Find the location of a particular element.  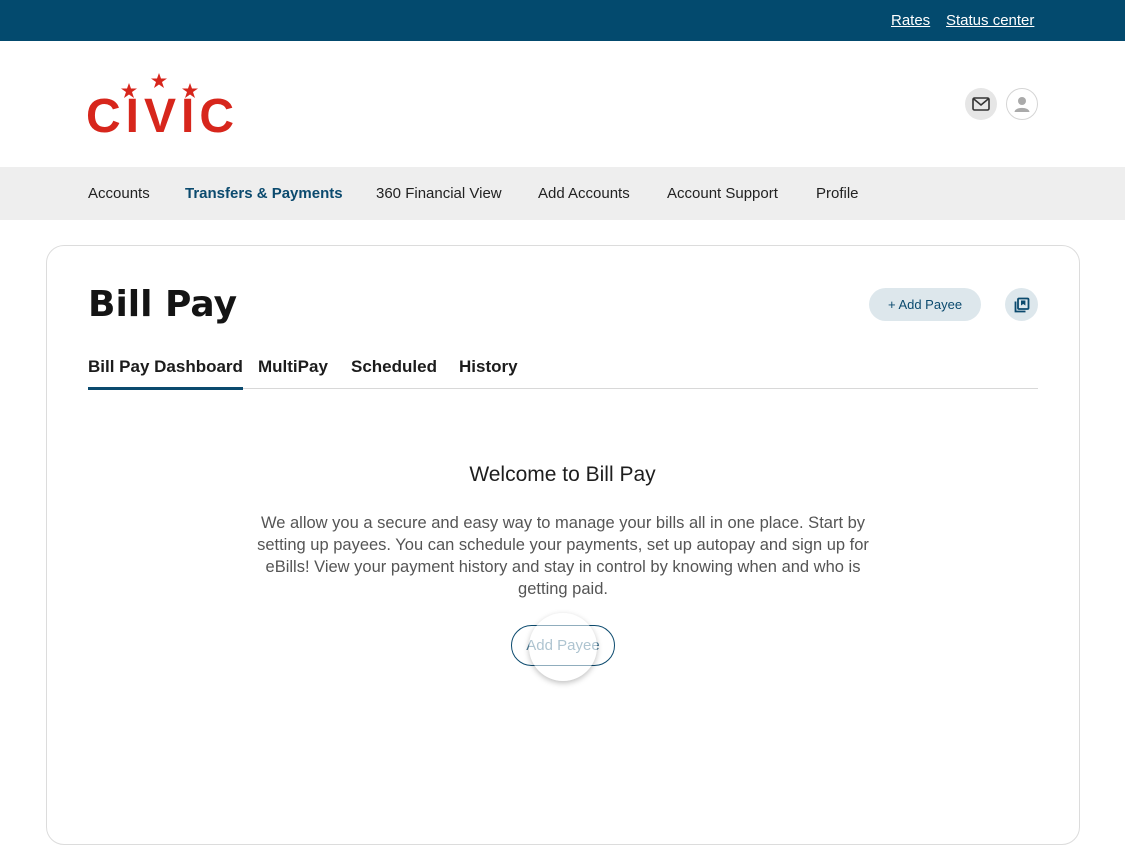

nav-item-add-accounts: Add Accounts is located at coordinates (584, 193).